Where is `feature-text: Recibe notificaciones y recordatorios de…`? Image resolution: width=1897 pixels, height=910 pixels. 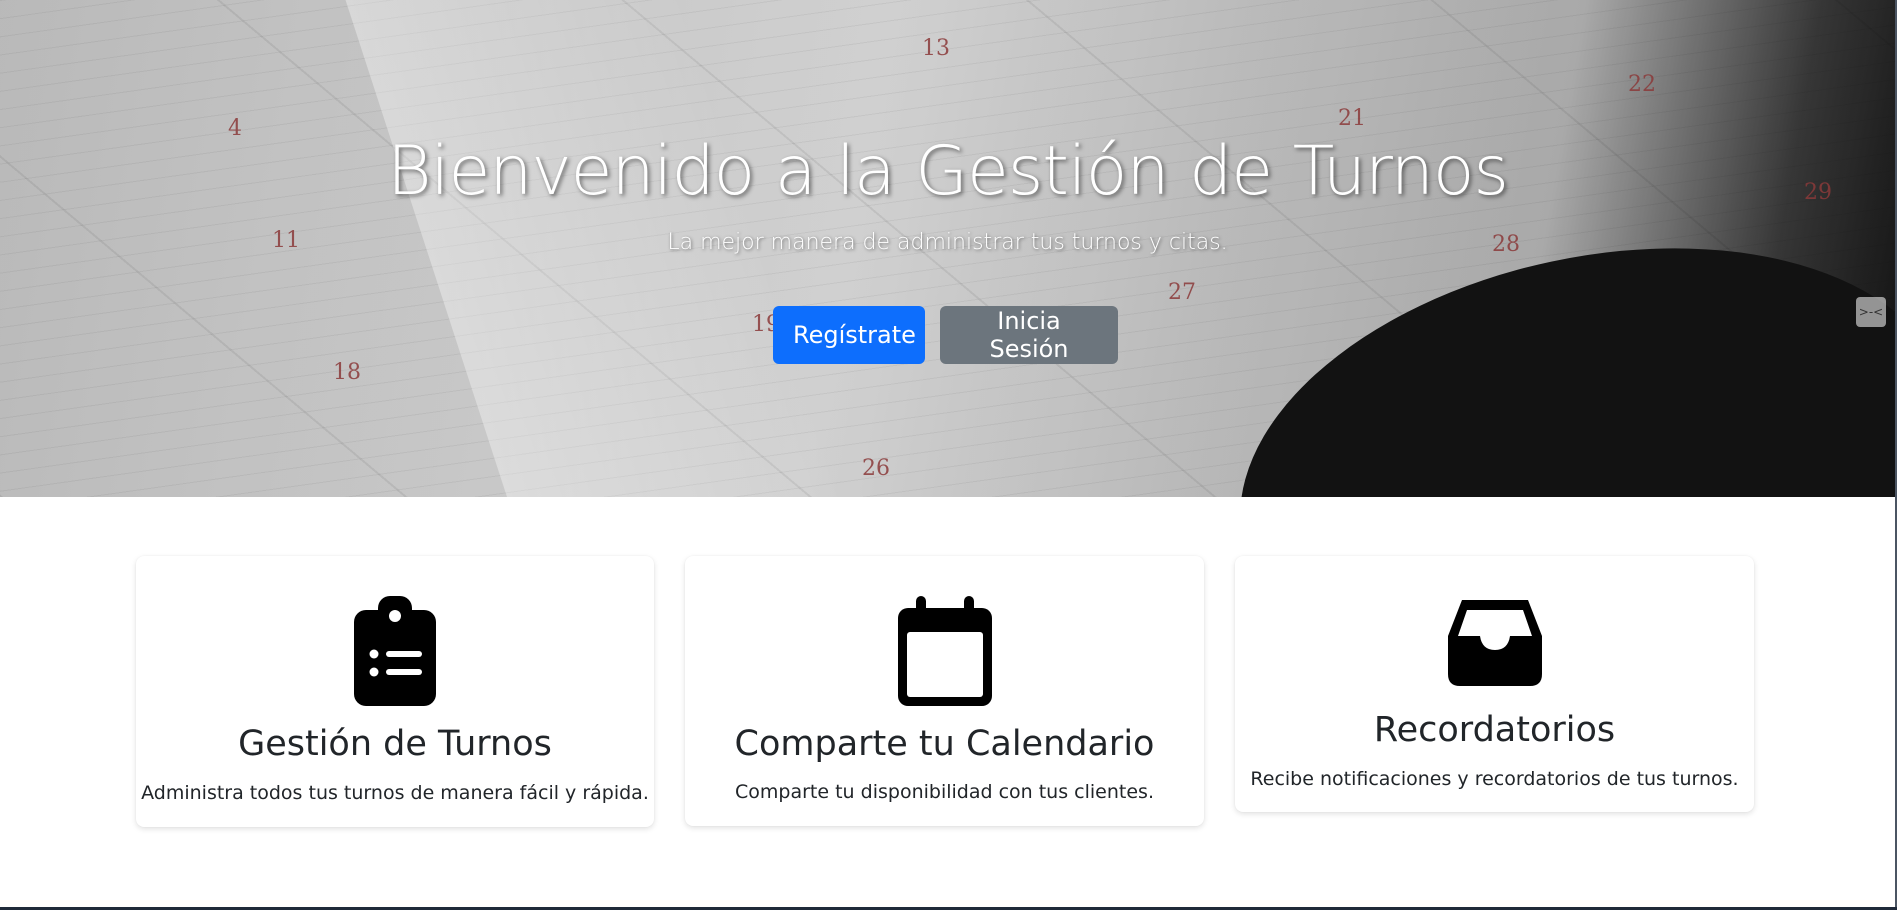 feature-text: Recibe notificaciones y recordatorios de… is located at coordinates (1494, 779).